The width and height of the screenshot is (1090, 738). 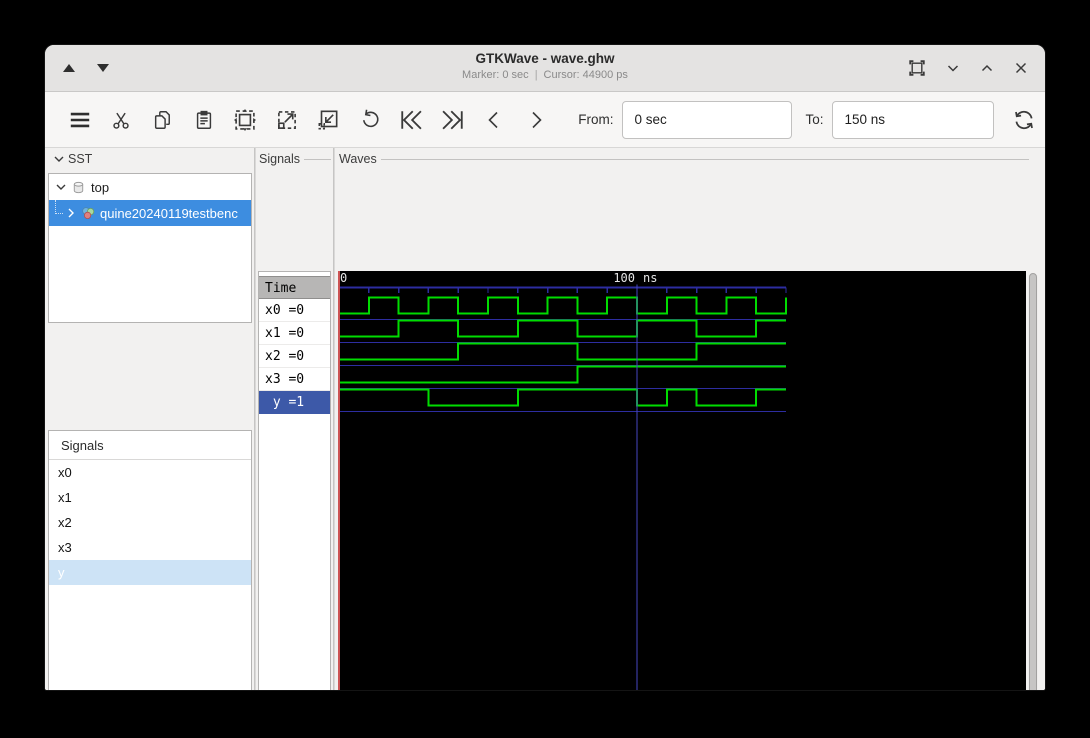 I want to click on from-input, so click(x=706, y=119).